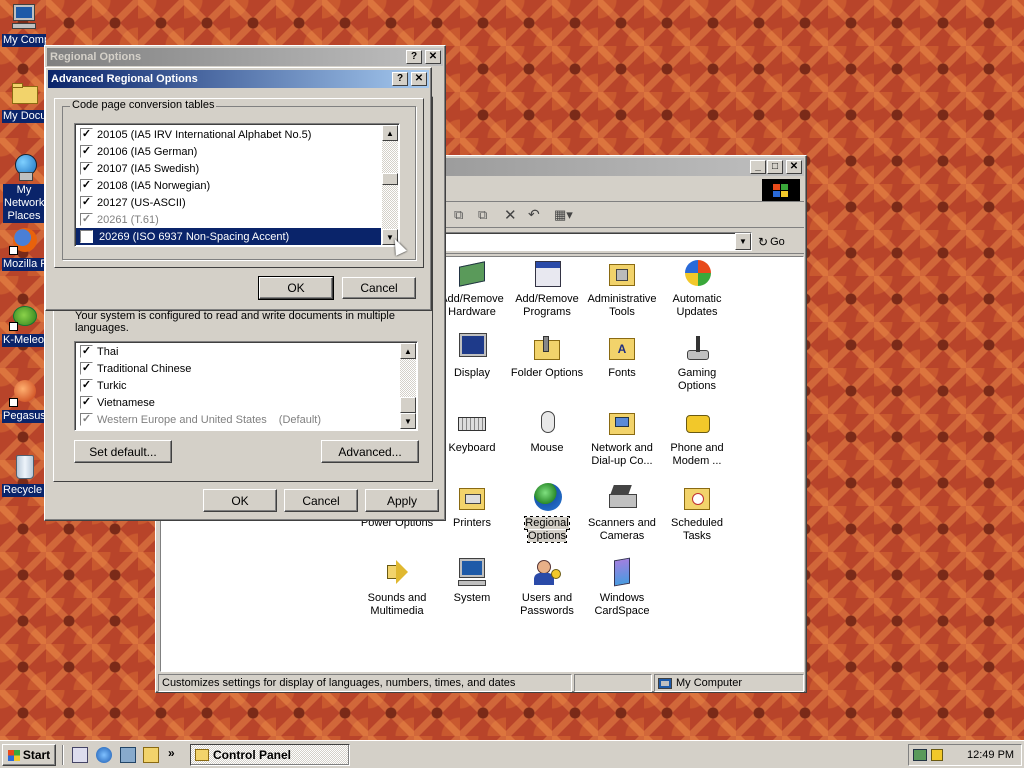 Image resolution: width=1024 pixels, height=768 pixels. I want to click on language-label: Turkic, so click(112, 385).